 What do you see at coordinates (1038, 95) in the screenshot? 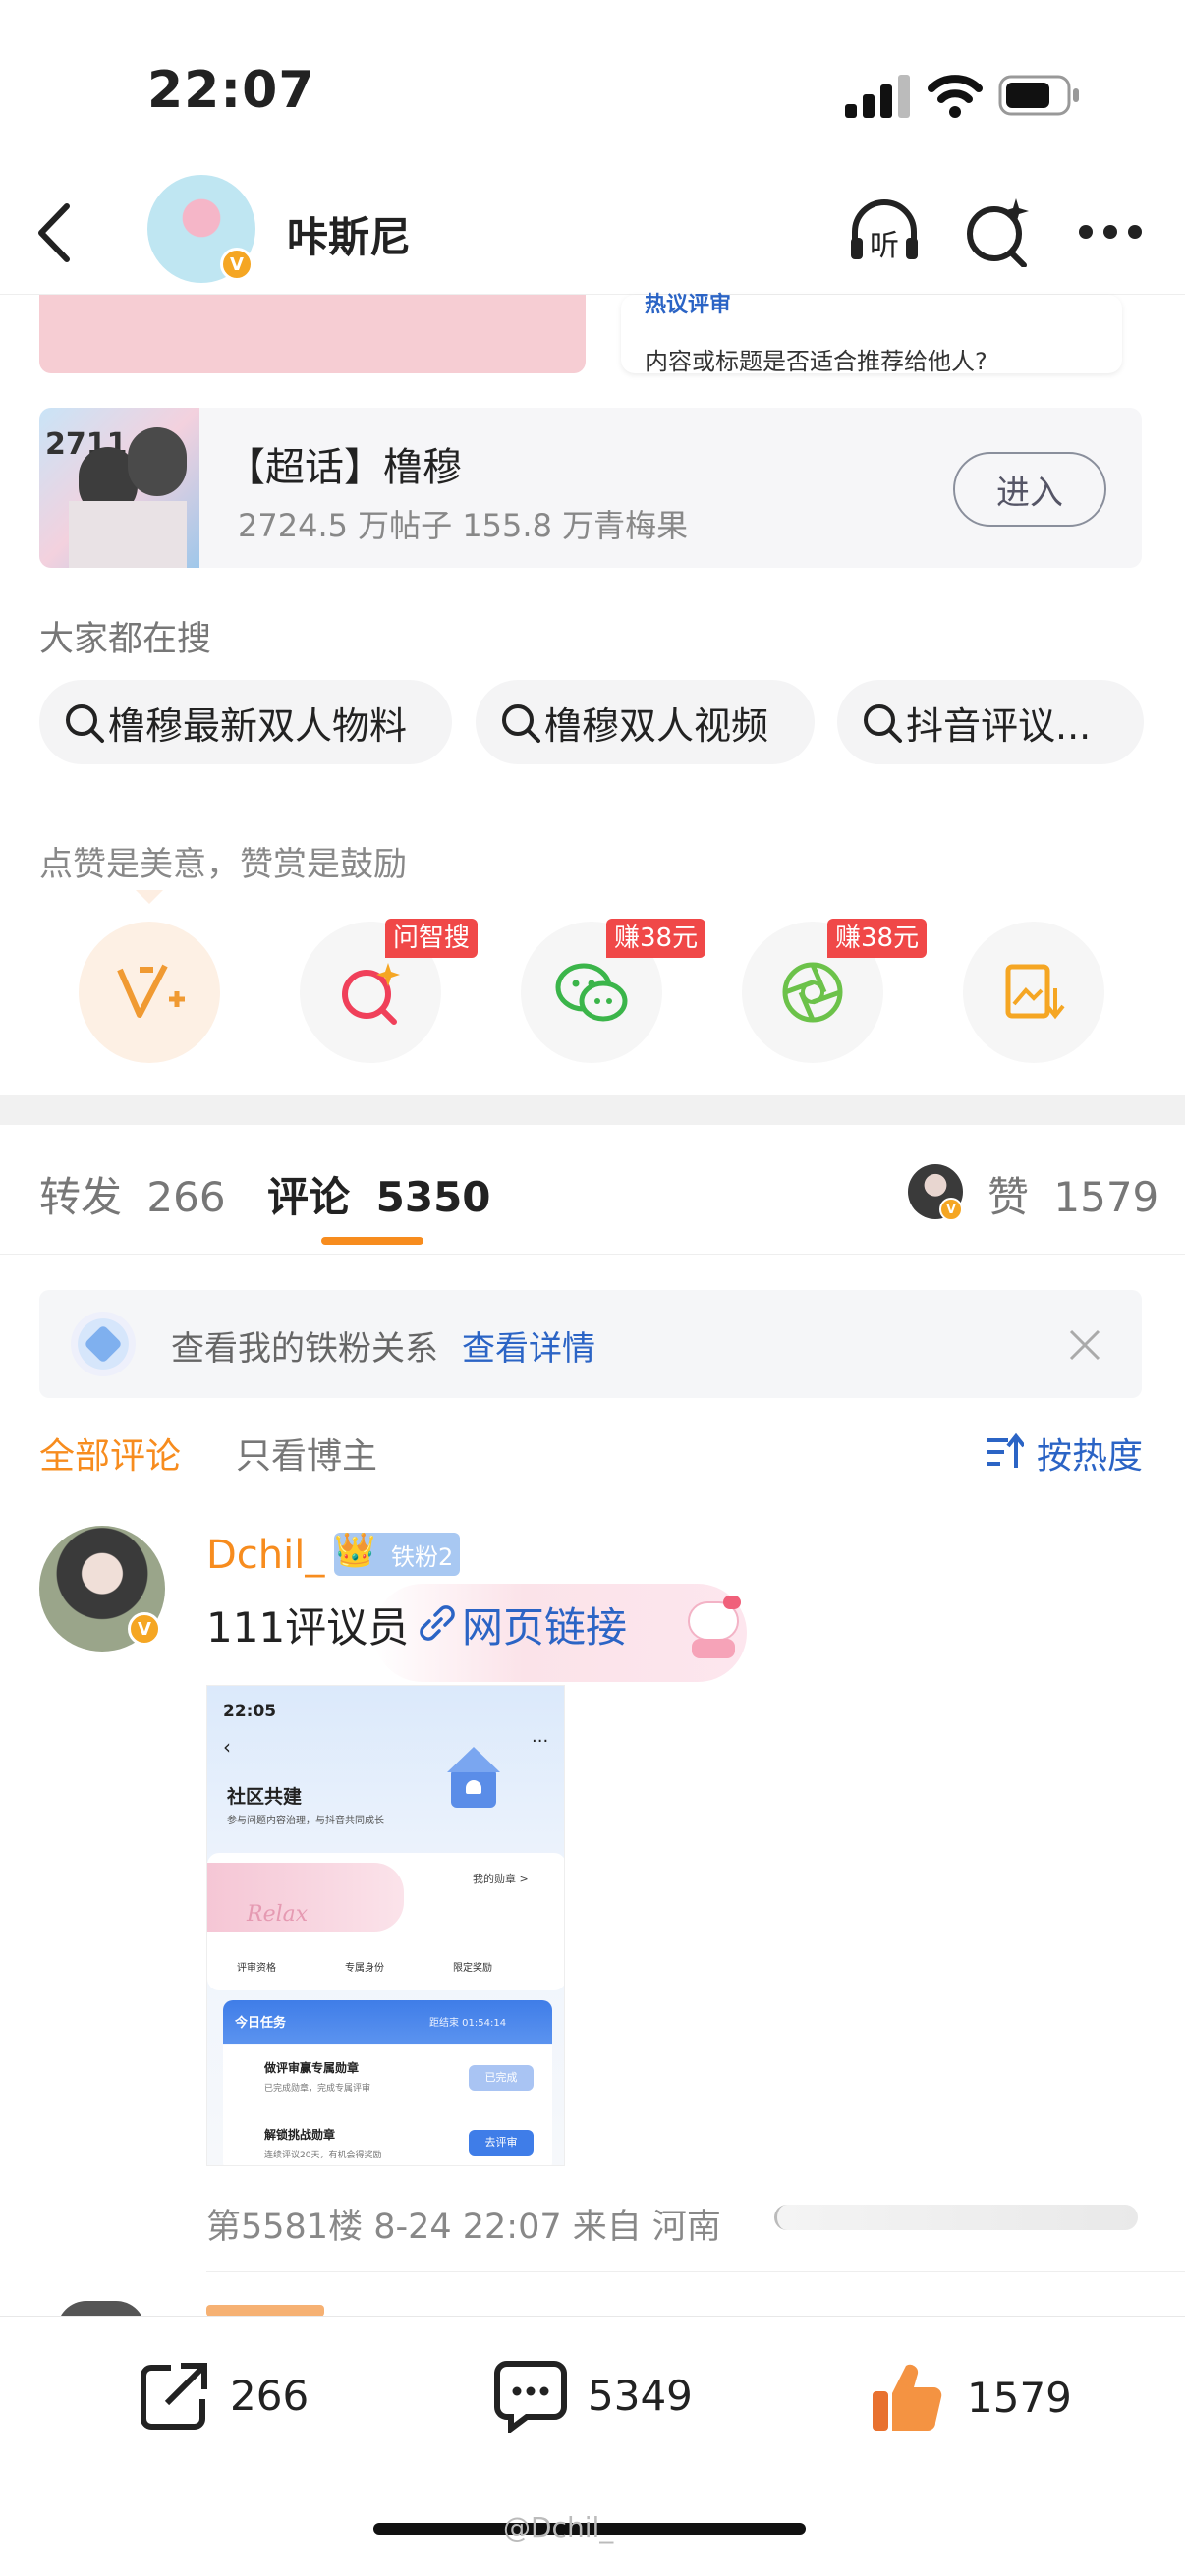
I see `battery-icon` at bounding box center [1038, 95].